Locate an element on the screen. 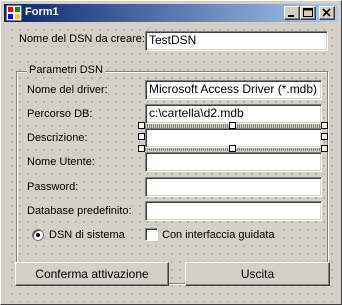 The image size is (342, 305). radio-selected-dot is located at coordinates (38, 235).